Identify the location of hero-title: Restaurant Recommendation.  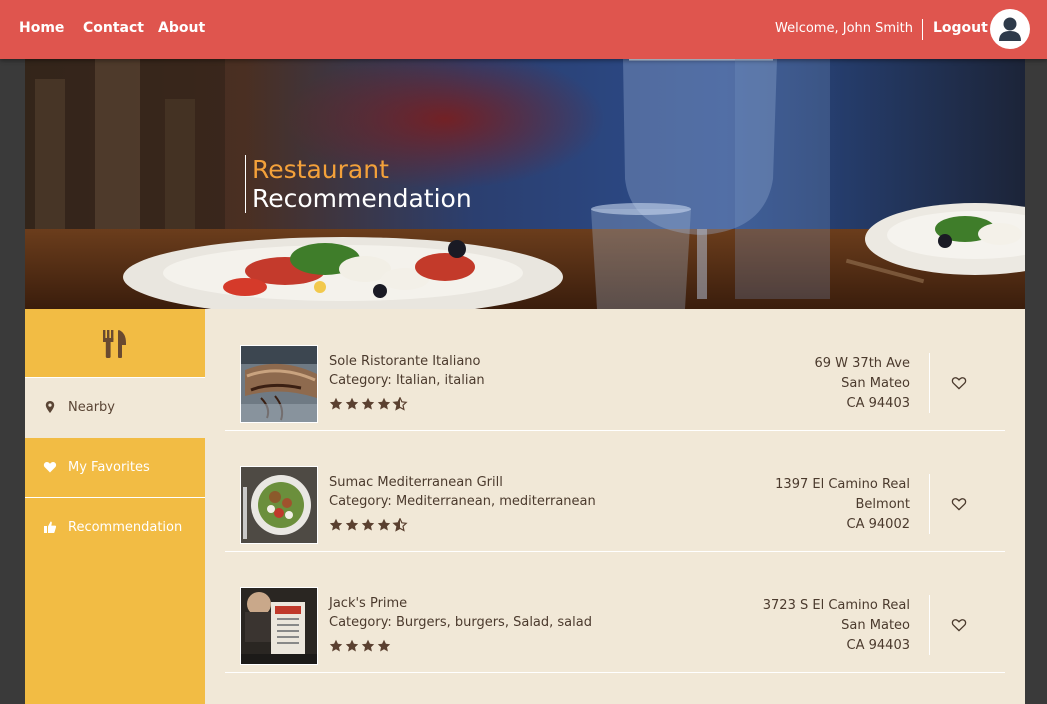
(358, 184).